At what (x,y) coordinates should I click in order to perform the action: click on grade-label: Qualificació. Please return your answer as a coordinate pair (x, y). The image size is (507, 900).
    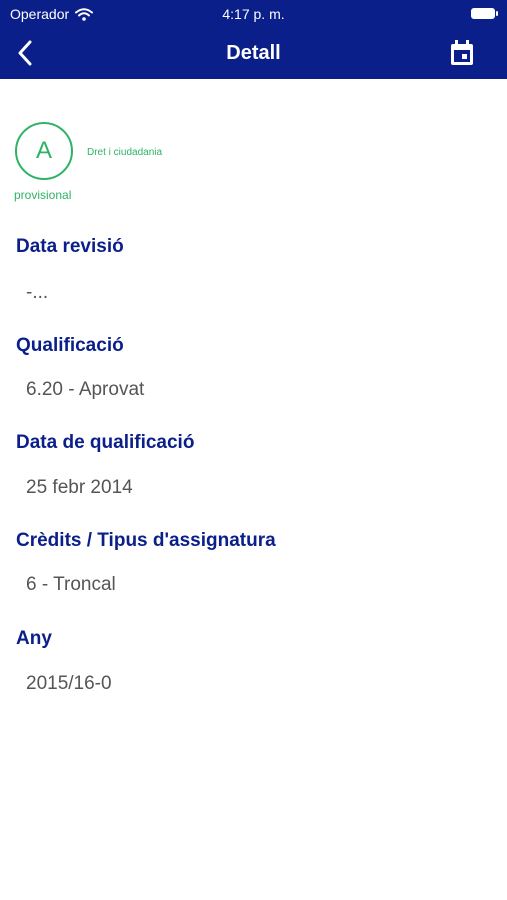
    Looking at the image, I should click on (70, 345).